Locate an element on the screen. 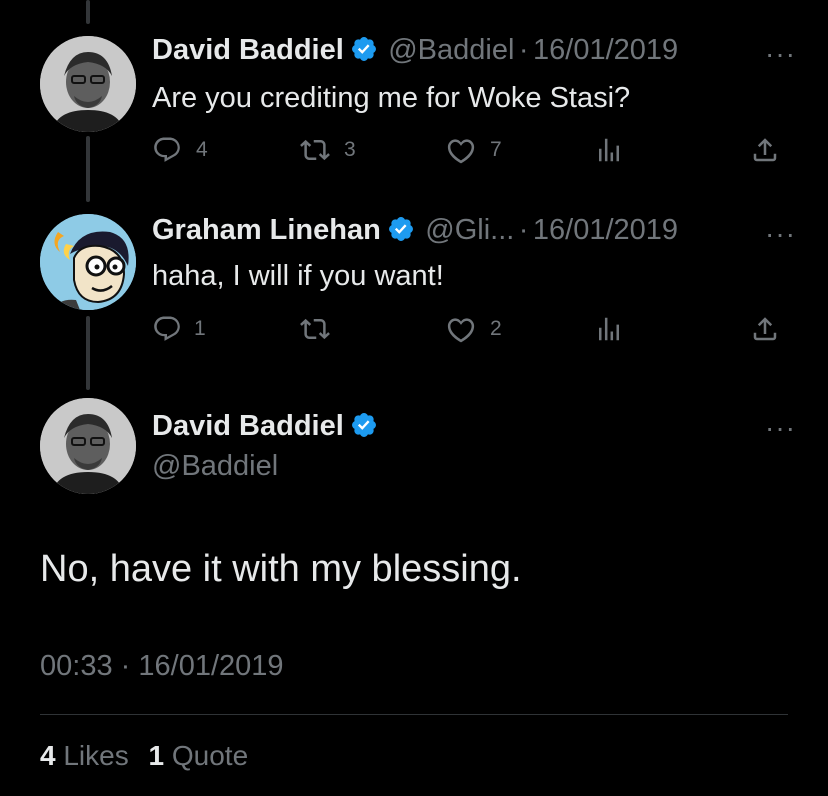 This screenshot has height=796, width=828. reply-count: 1 is located at coordinates (200, 328).